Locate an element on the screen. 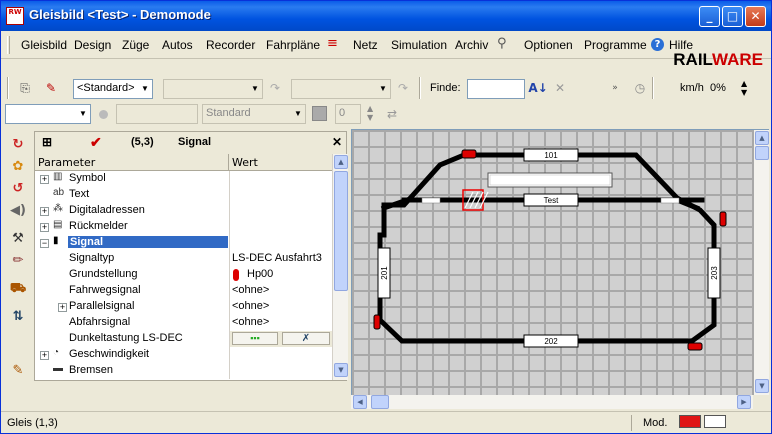 This screenshot has width=772, height=434. panel-scrollbar: ▲ ▼ is located at coordinates (340, 267).